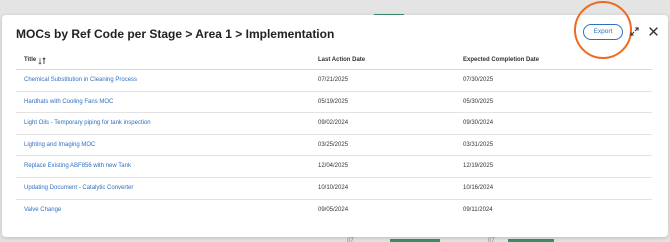 The image size is (670, 242). I want to click on last-action-date: 09/02/2024, so click(333, 123).